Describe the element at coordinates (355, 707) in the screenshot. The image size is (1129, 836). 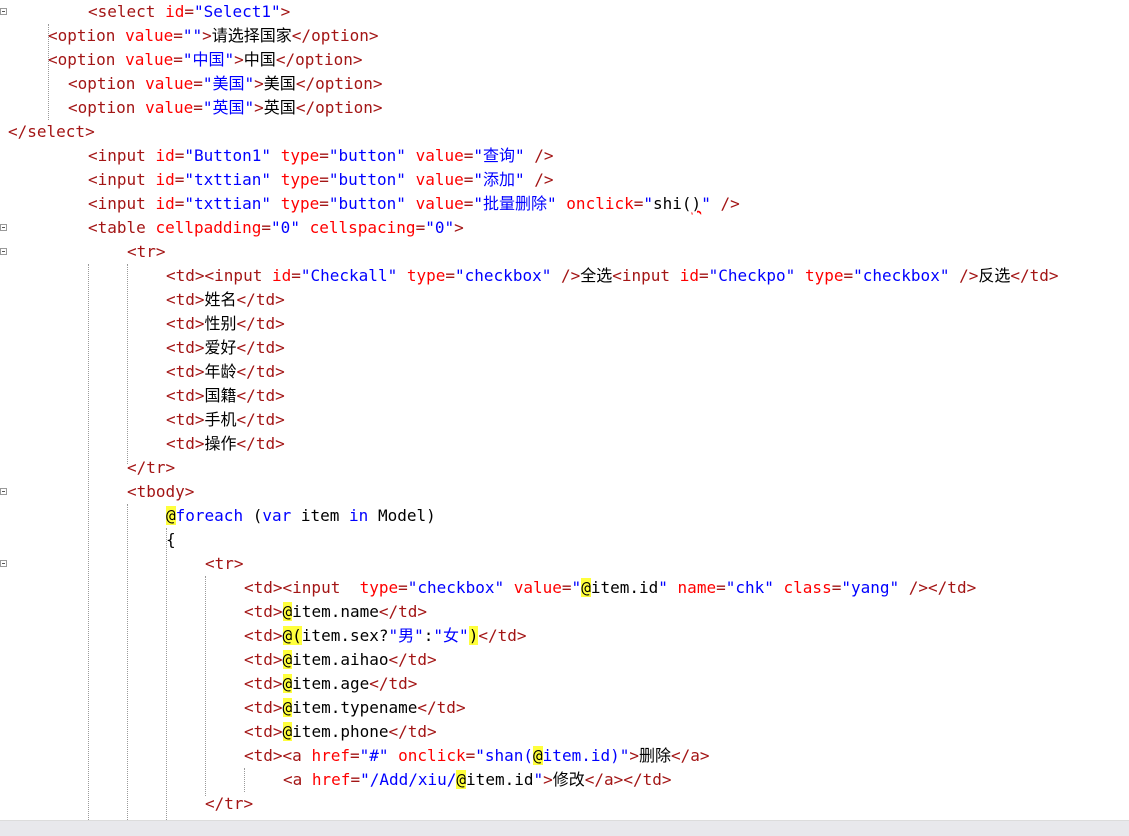
I see `code-token: item.typename` at that location.